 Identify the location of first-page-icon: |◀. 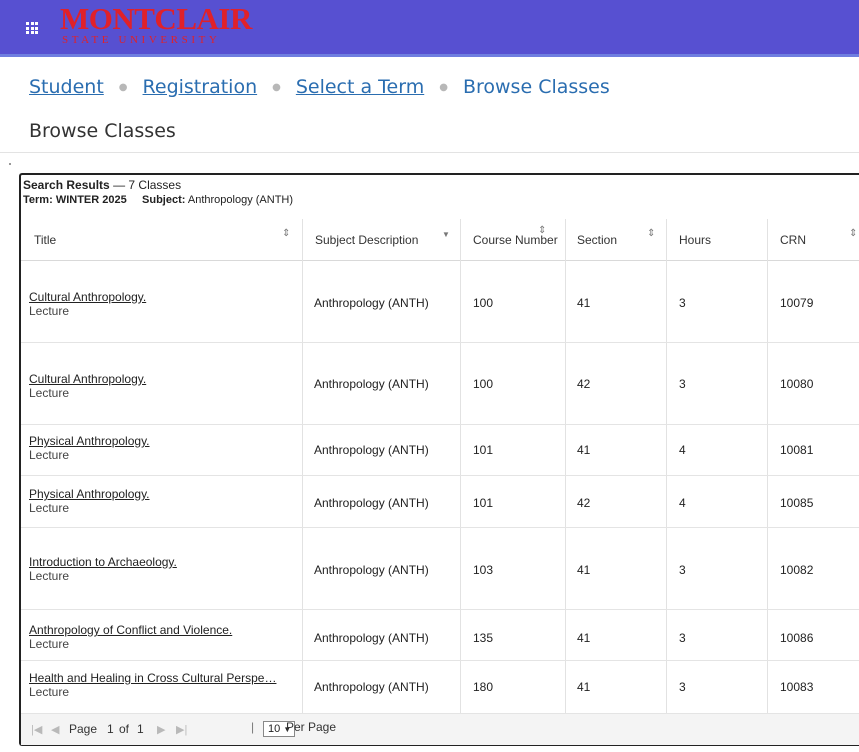
(36, 729).